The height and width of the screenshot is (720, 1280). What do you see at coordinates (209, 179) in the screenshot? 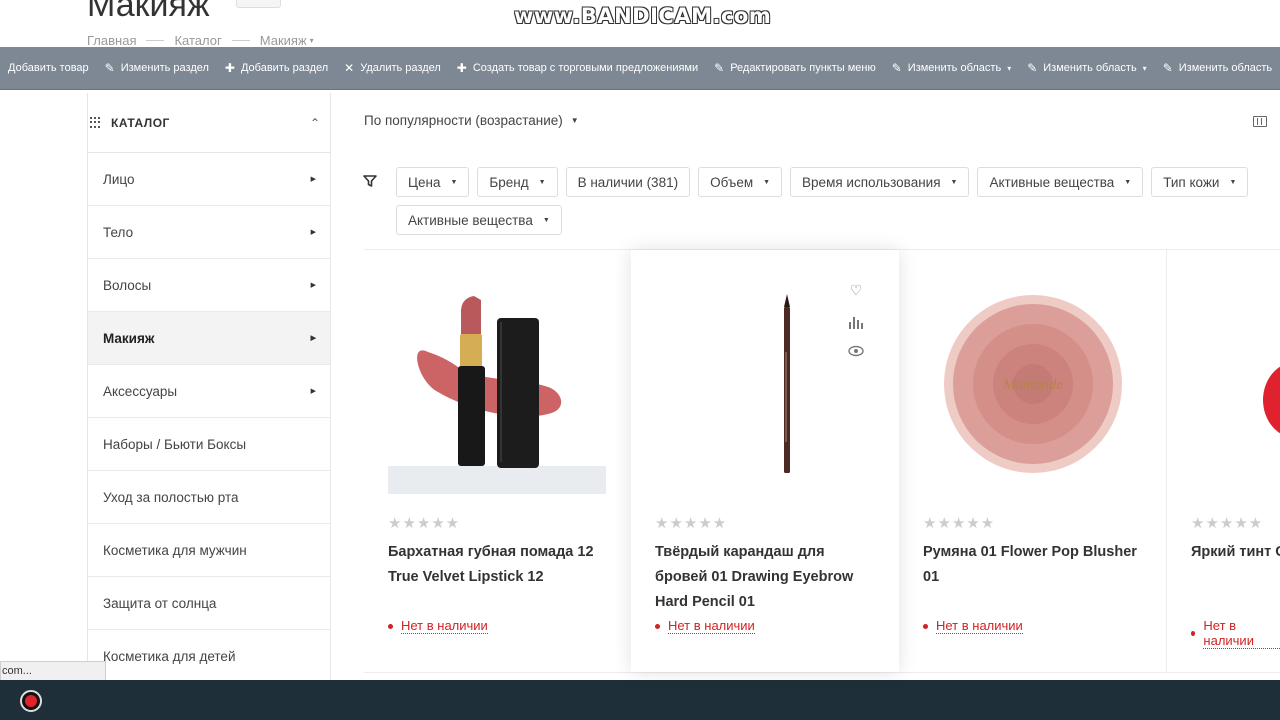
I see `sidebar-item-face: Лицо ▶` at bounding box center [209, 179].